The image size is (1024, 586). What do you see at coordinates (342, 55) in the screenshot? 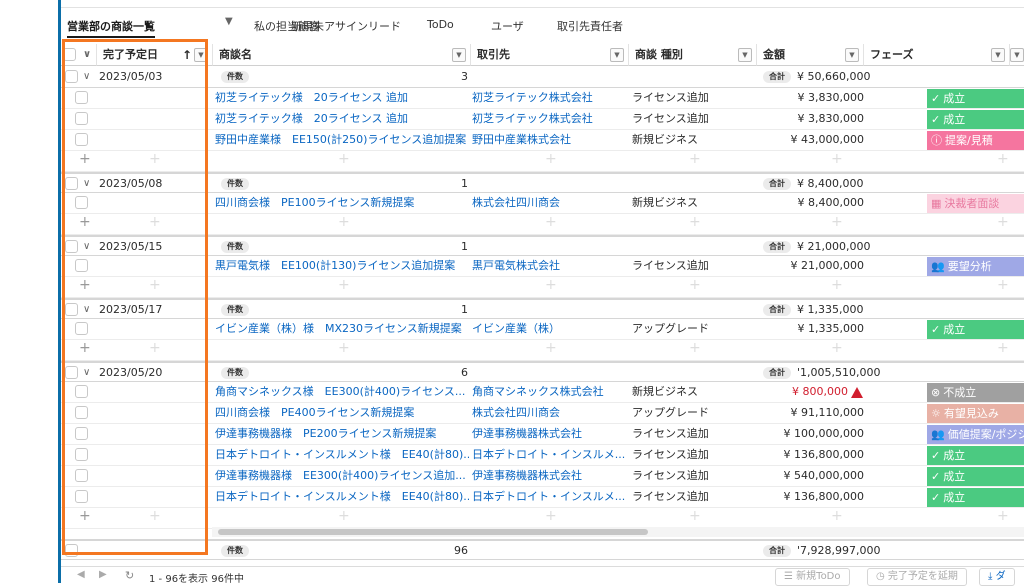
I see `header-deal-name: 商談名 ▼` at bounding box center [342, 55].